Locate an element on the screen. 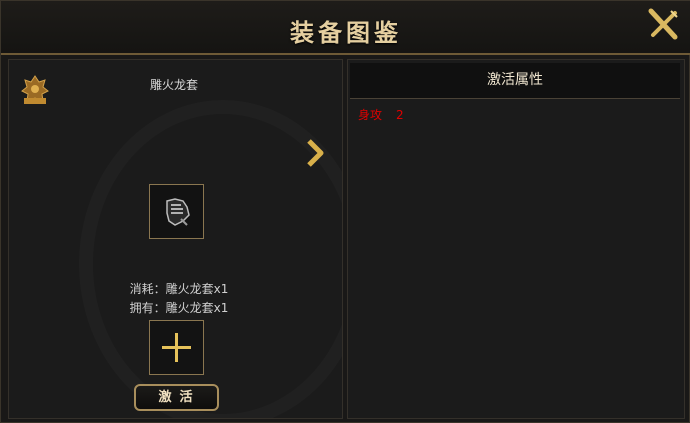 The width and height of the screenshot is (690, 423). close-icon is located at coordinates (663, 24).